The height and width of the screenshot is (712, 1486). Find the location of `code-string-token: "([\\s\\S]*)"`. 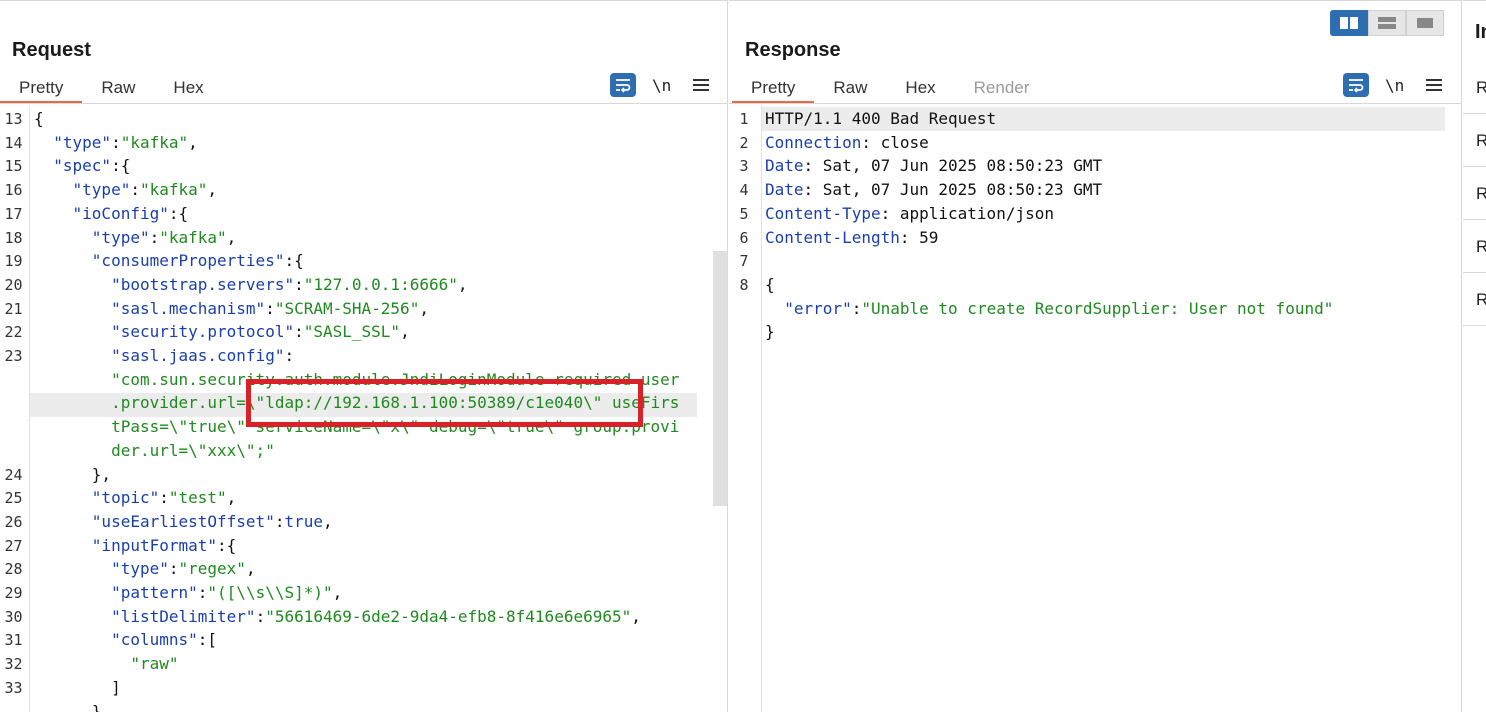

code-string-token: "([\\s\\S]*)" is located at coordinates (270, 592).